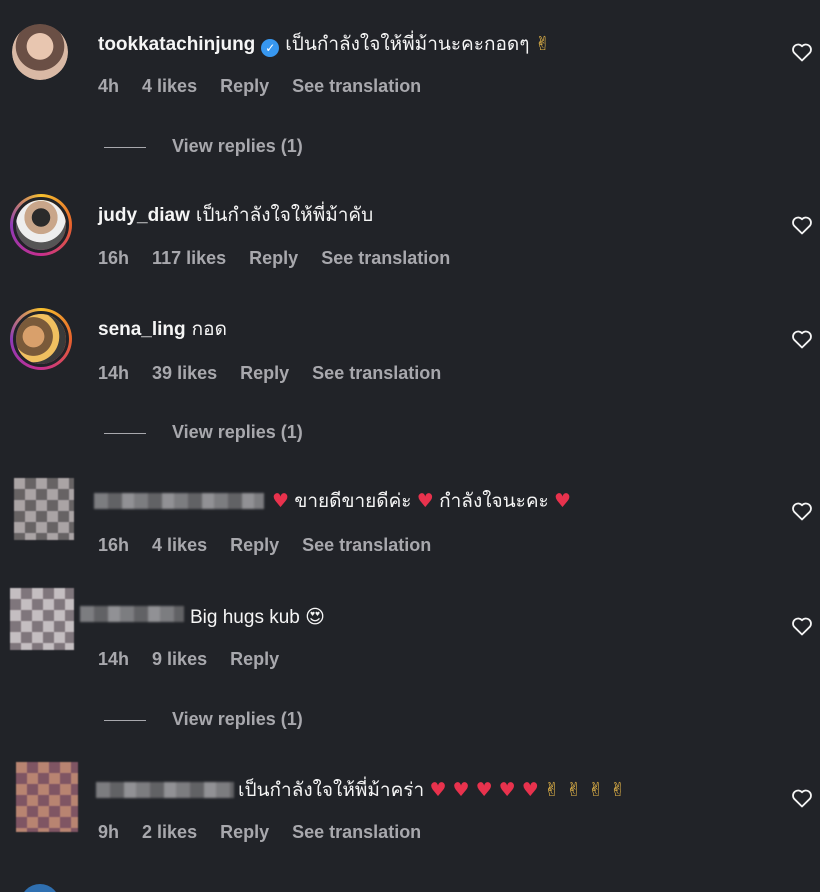  Describe the element at coordinates (270, 48) in the screenshot. I see `verified-badge-icon: ✓` at that location.